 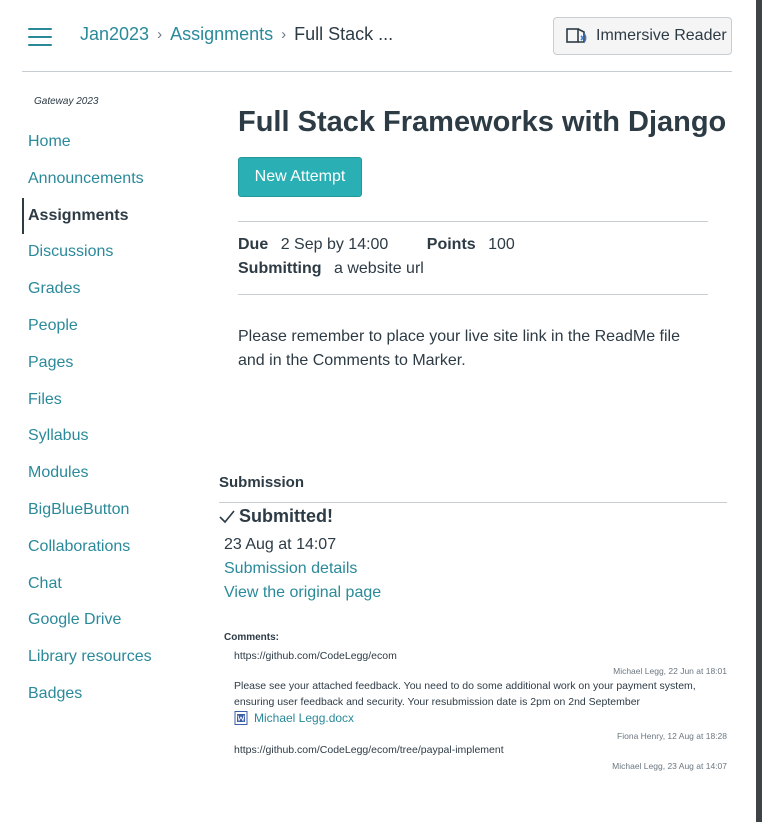 I want to click on sidebar-item-grades: Grades, so click(x=112, y=289).